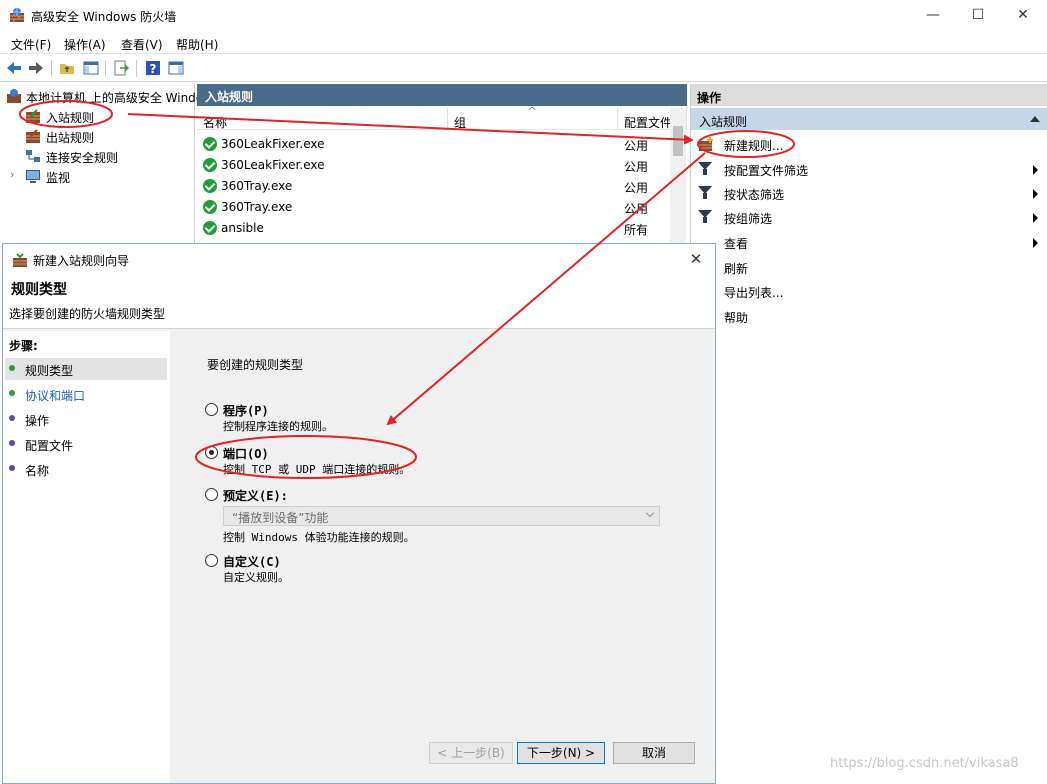 Image resolution: width=1047 pixels, height=784 pixels. What do you see at coordinates (869, 316) in the screenshot?
I see `action-help: 帮助` at bounding box center [869, 316].